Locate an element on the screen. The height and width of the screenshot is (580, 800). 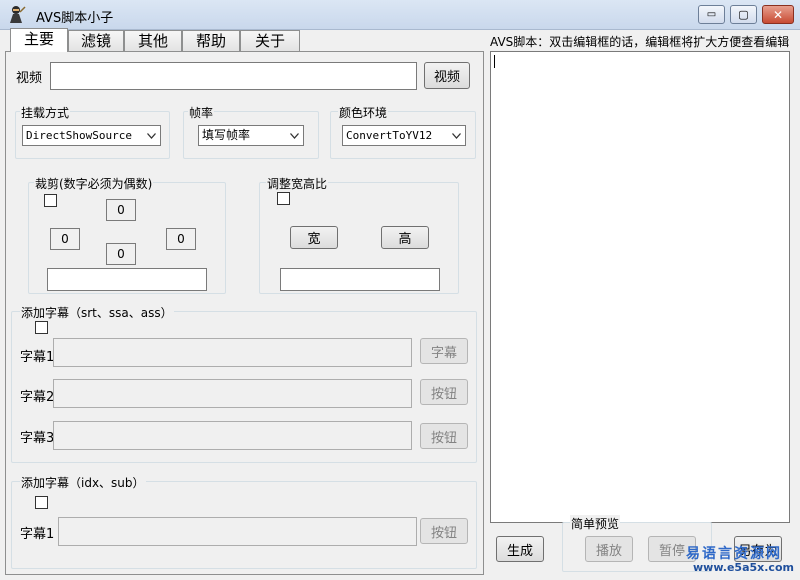
crop-title: 裁剪(数字必须为偶数) is located at coordinates (94, 183).